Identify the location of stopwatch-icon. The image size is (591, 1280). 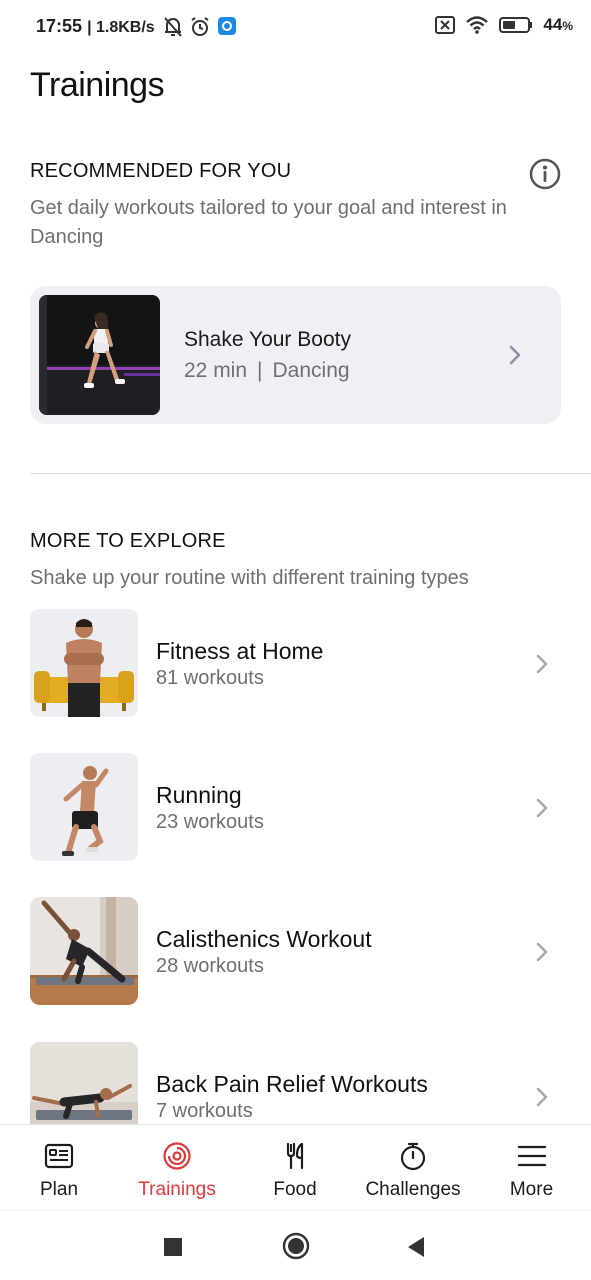
(413, 1156).